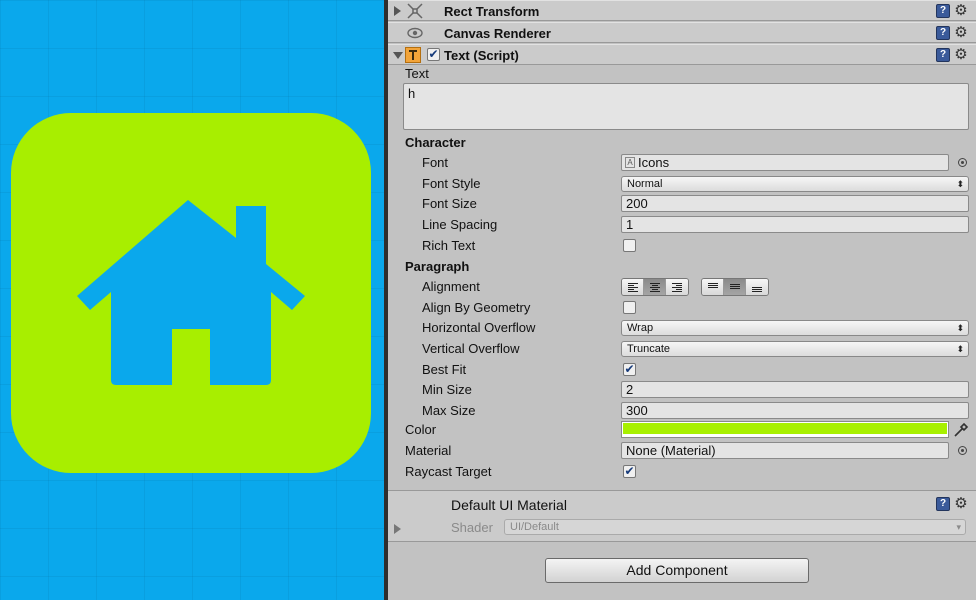  Describe the element at coordinates (795, 184) in the screenshot. I see `font-style-dropdown: Normal ⬍` at that location.